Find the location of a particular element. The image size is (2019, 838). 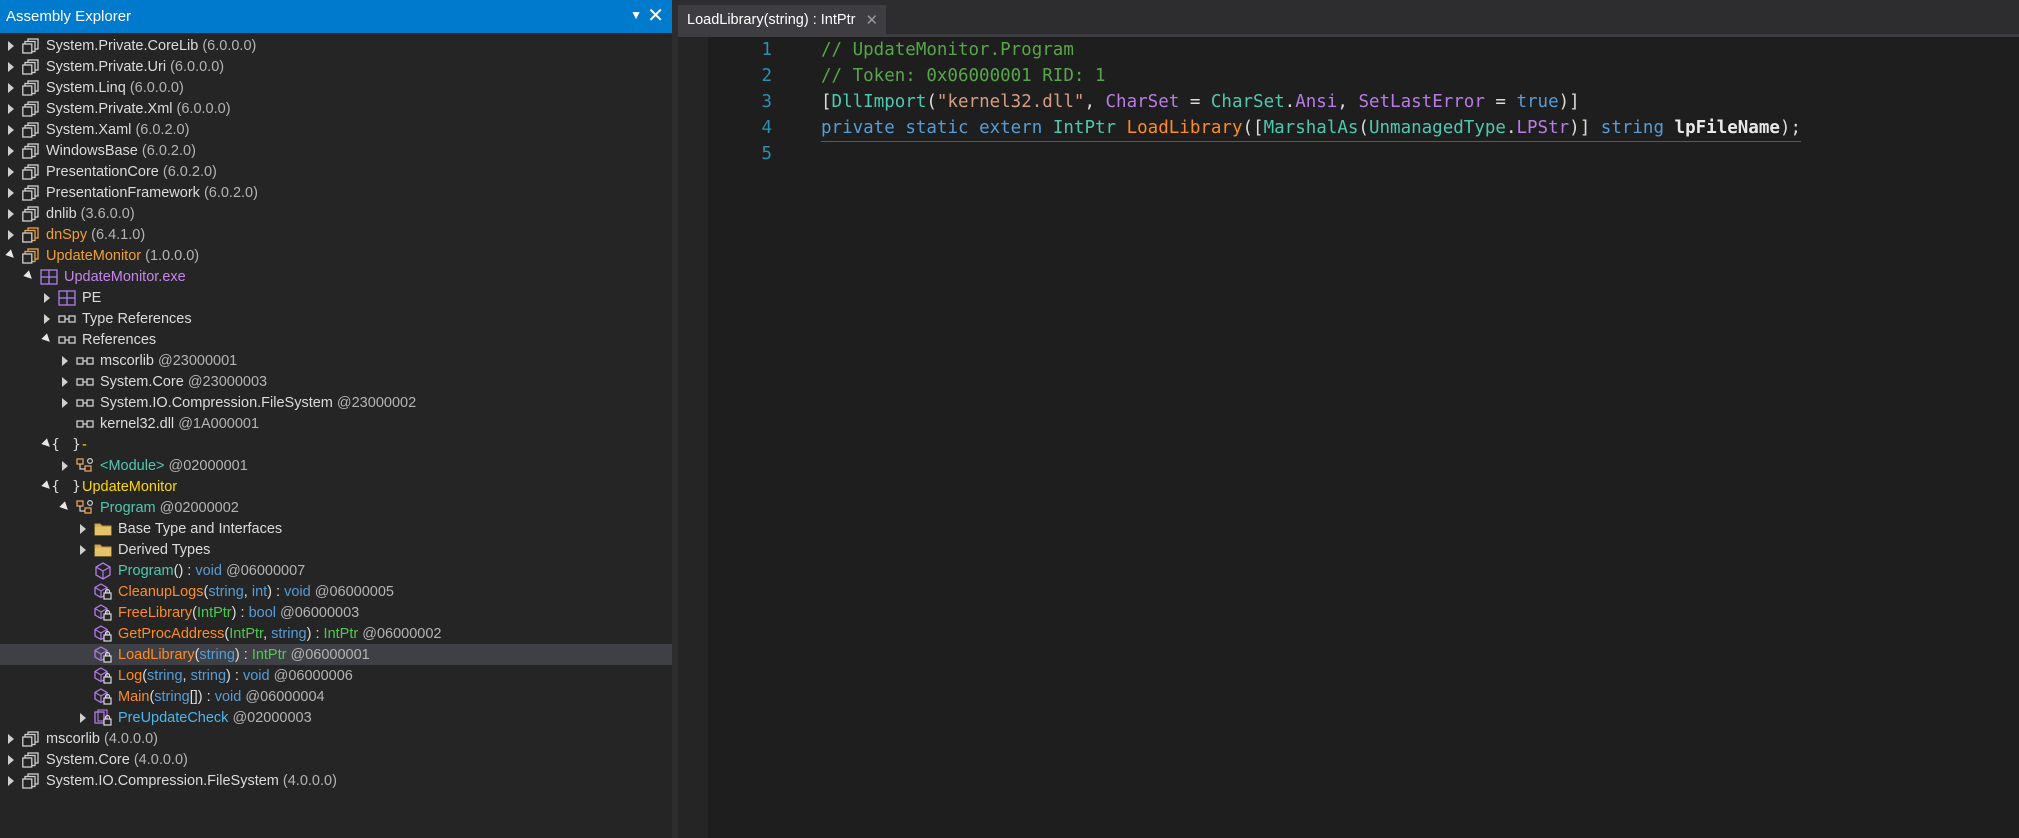

tree-item: Program @02000002 is located at coordinates (336, 507).